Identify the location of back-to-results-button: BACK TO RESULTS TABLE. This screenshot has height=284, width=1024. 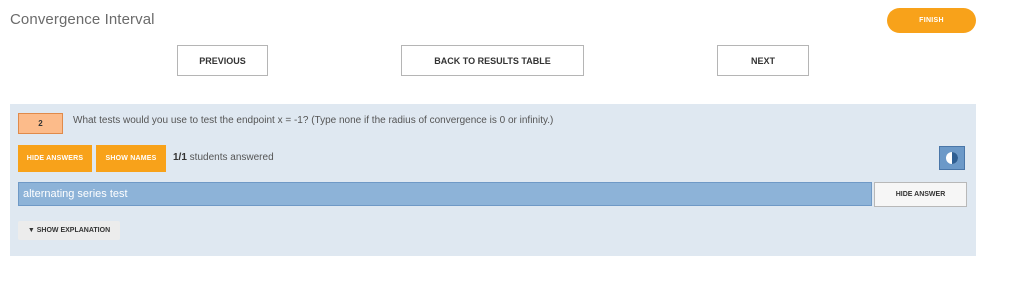
(492, 60).